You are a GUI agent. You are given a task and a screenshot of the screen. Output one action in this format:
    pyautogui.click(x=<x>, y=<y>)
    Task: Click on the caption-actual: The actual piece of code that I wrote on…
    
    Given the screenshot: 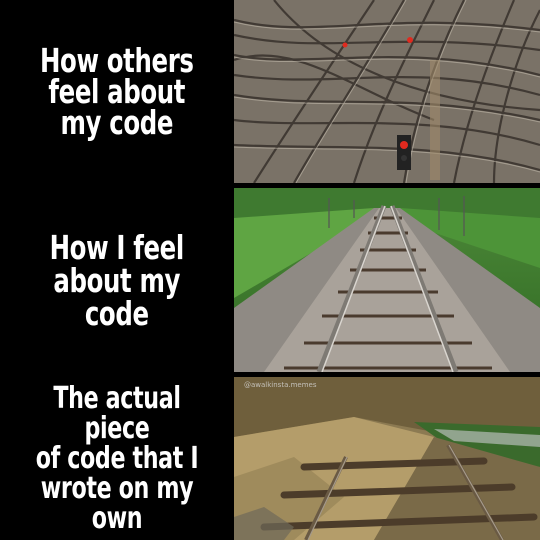 What is the action you would take?
    pyautogui.click(x=117, y=458)
    